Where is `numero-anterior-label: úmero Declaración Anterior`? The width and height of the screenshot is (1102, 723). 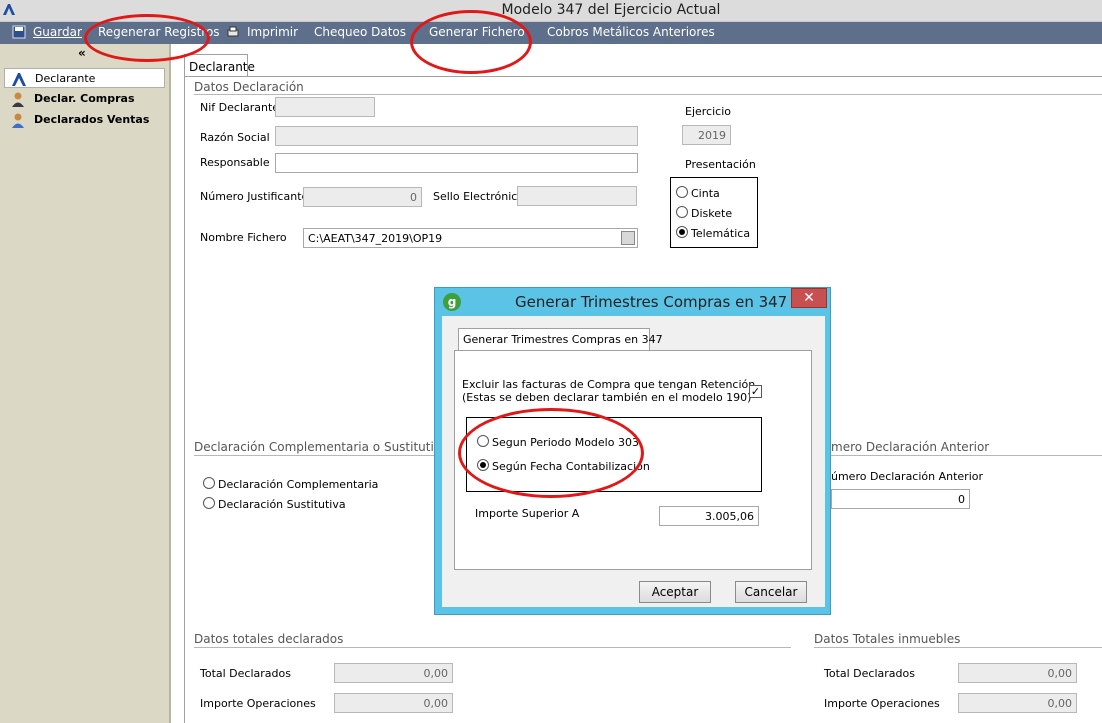 numero-anterior-label: úmero Declaración Anterior is located at coordinates (907, 476).